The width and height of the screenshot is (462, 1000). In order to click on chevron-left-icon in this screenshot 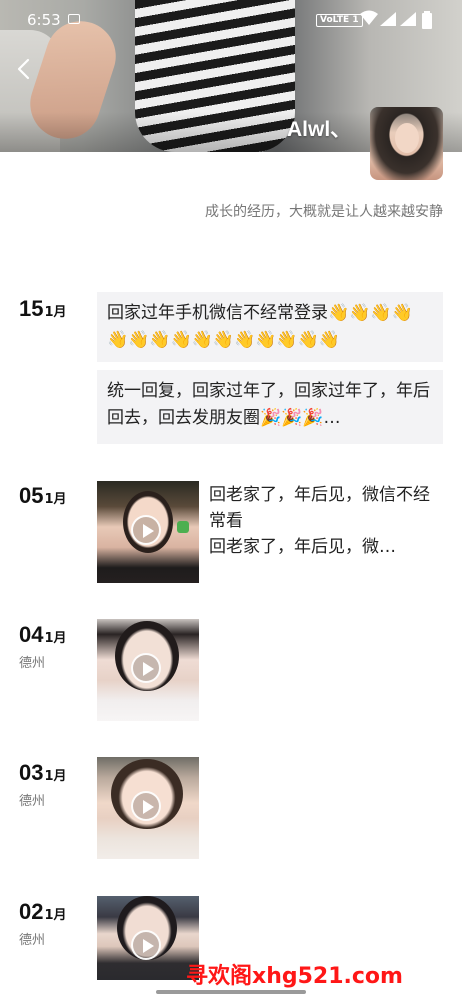, I will do `click(25, 69)`.